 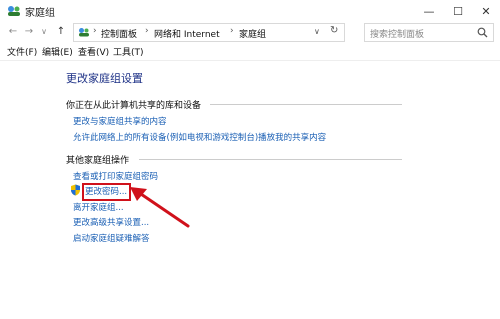 I want to click on up-icon: ↑, so click(x=61, y=31).